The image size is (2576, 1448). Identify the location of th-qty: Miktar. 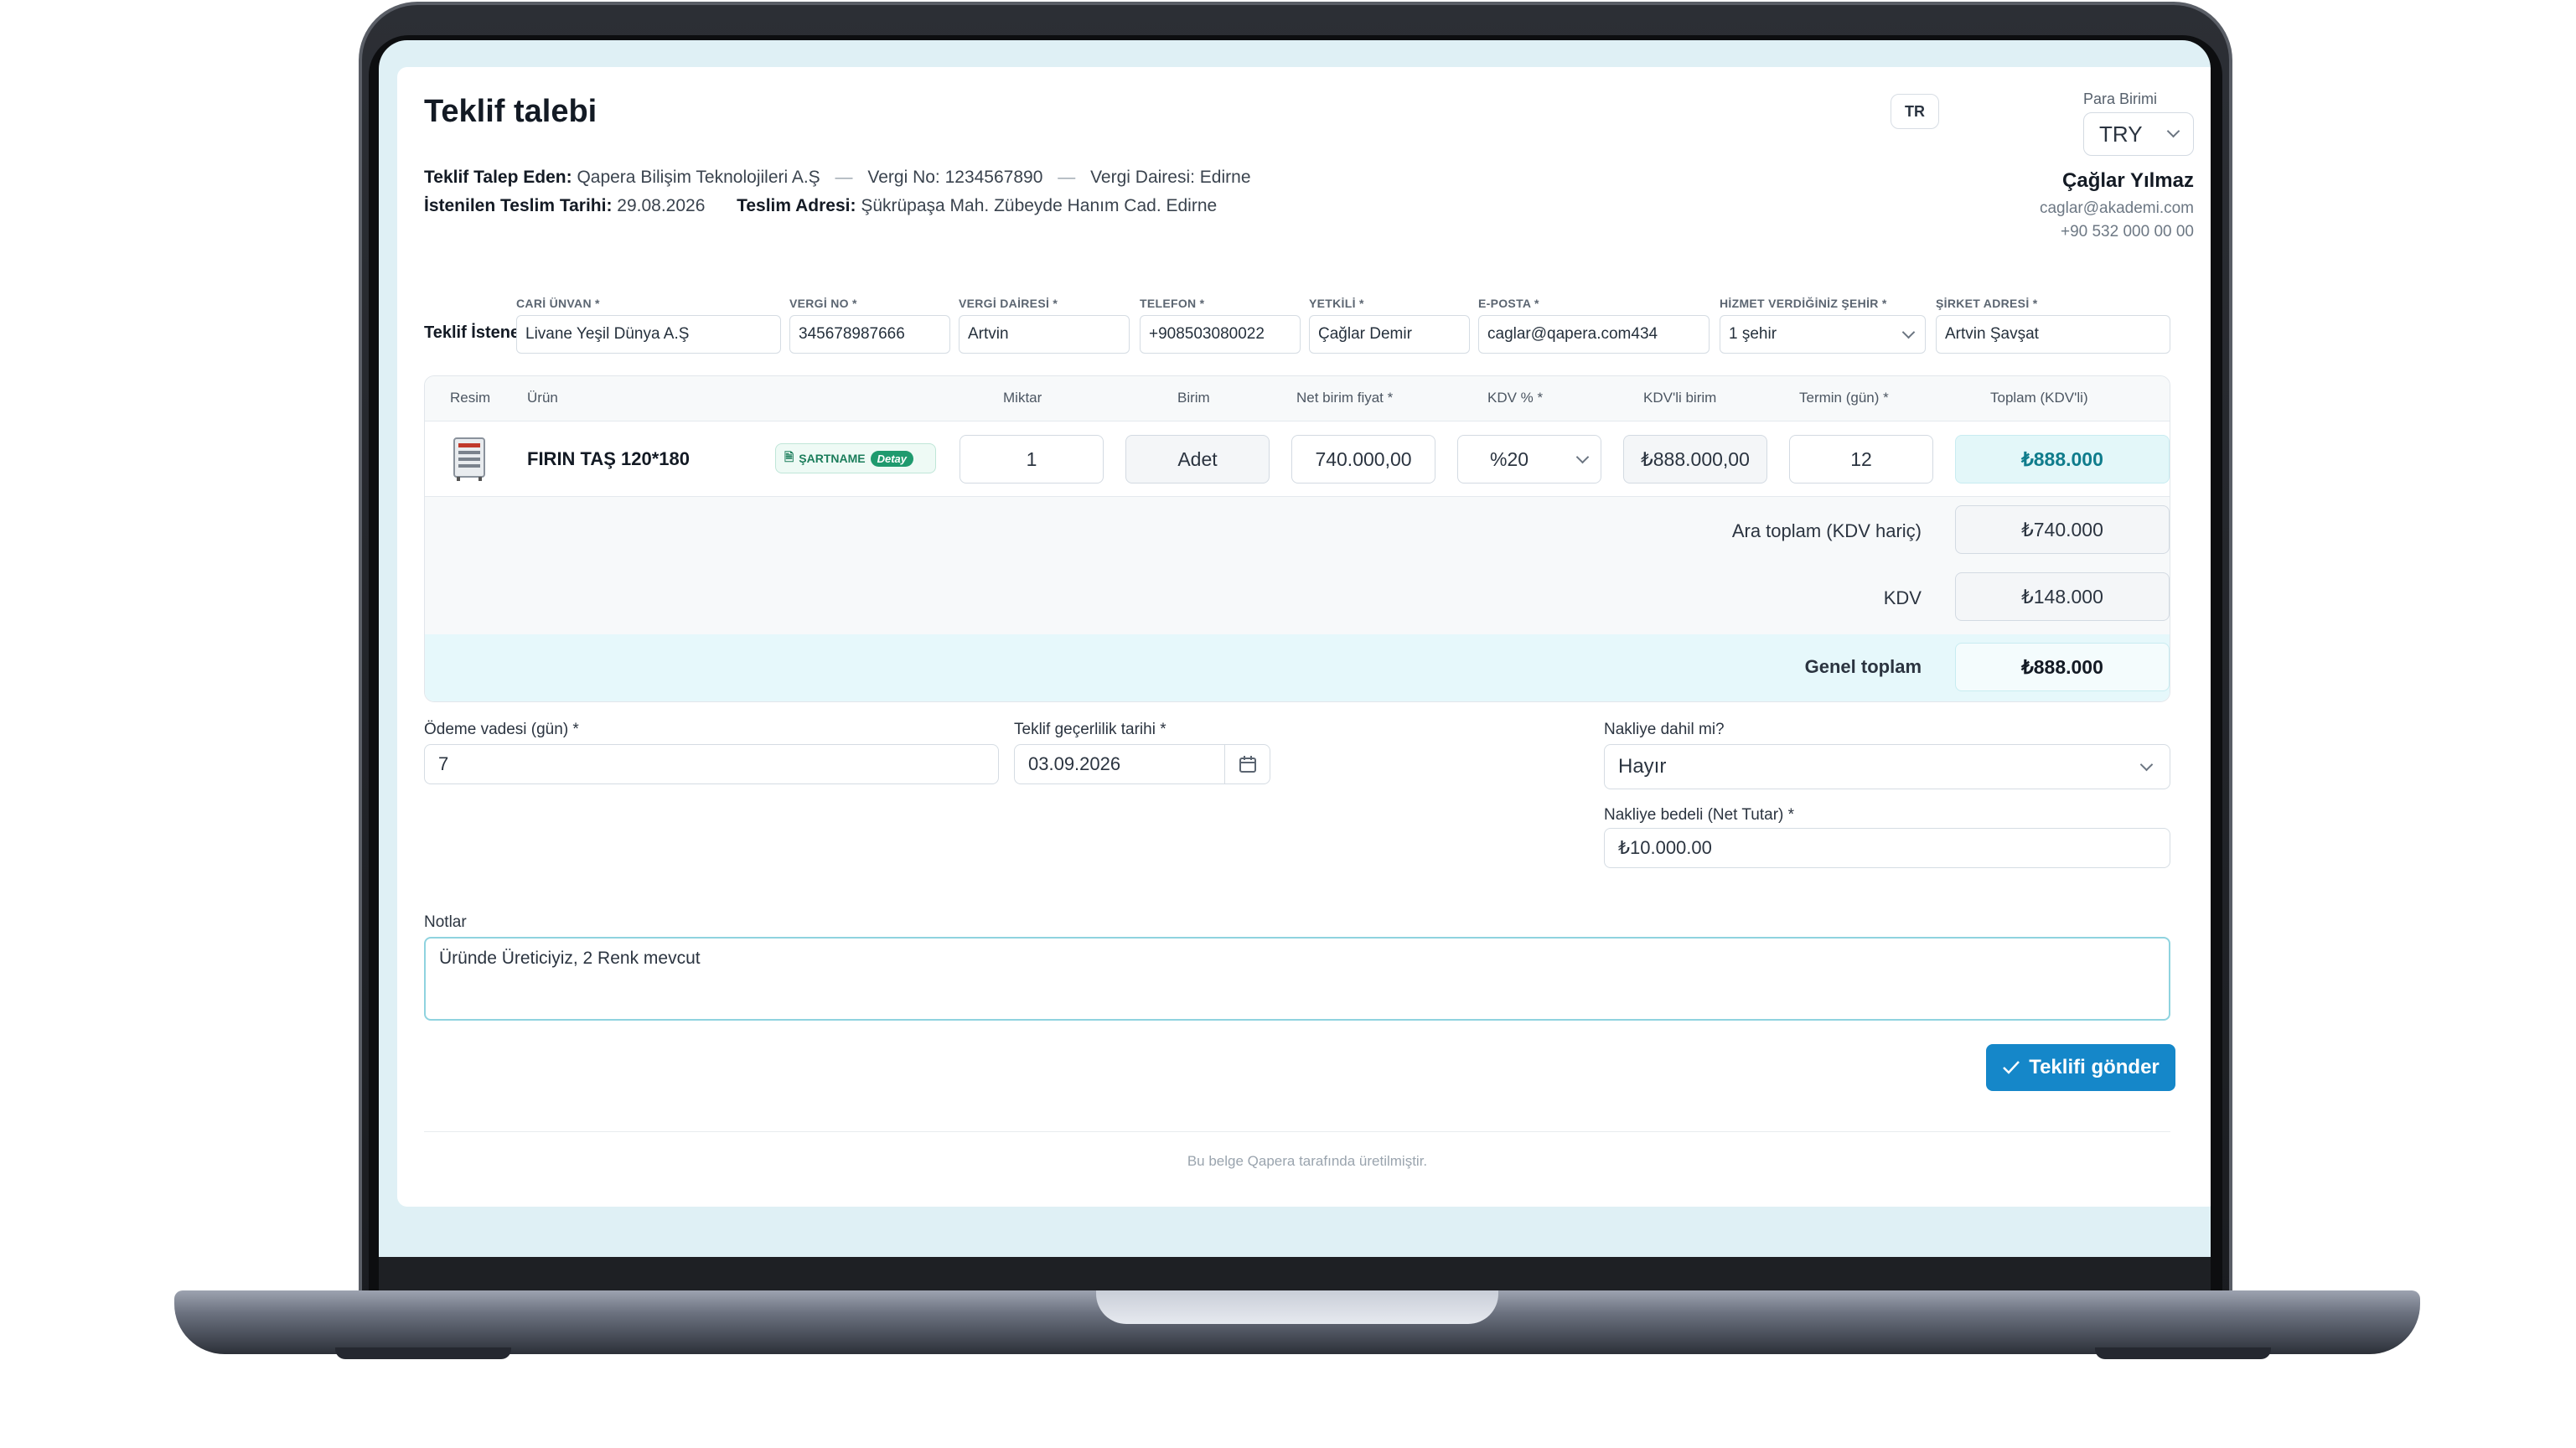
(1023, 398).